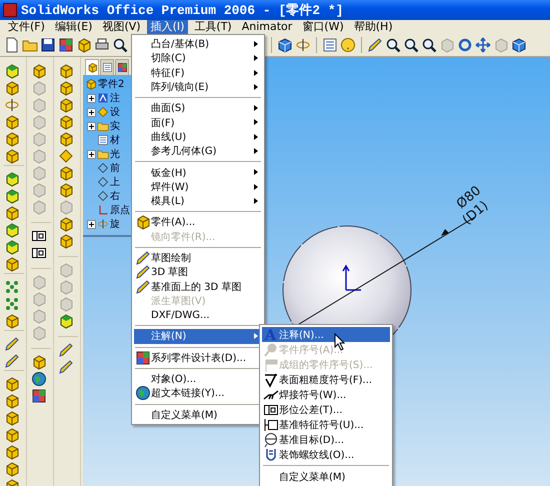  Describe the element at coordinates (182, 10) in the screenshot. I see `window-title: SolidWorks Office Premium 2006 - [零件2 *]` at that location.